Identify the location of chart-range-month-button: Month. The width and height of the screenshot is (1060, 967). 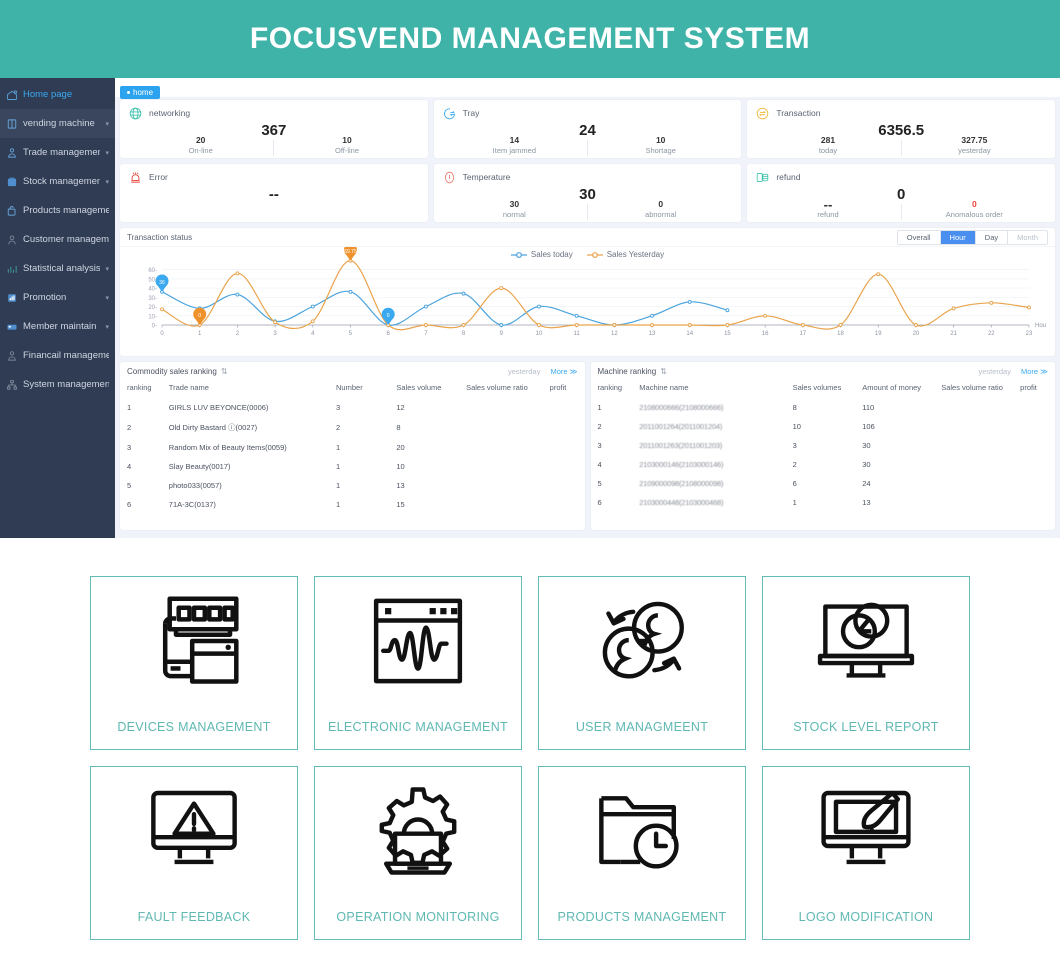
(1027, 237).